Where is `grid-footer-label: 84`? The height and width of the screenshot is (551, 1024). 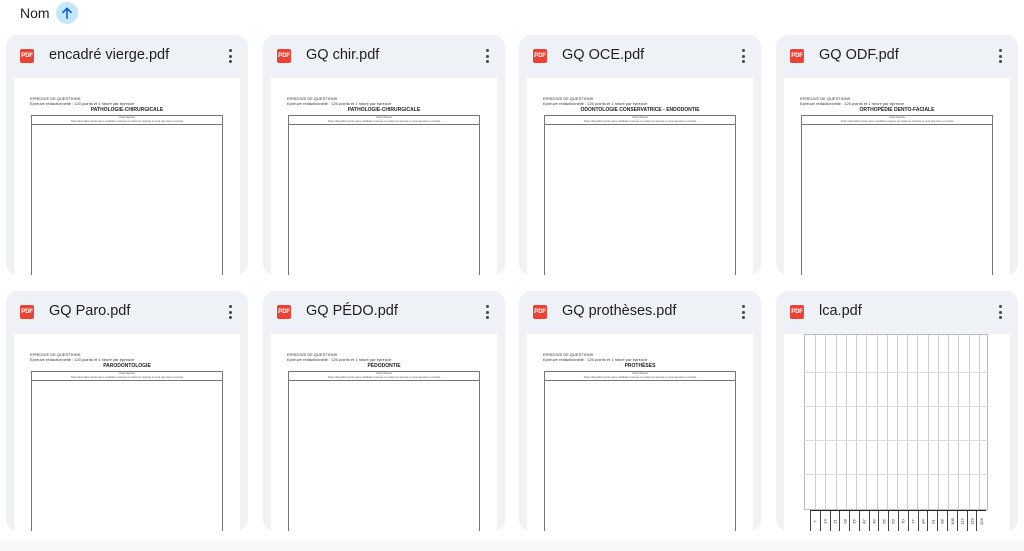
grid-footer-label: 84 is located at coordinates (923, 521).